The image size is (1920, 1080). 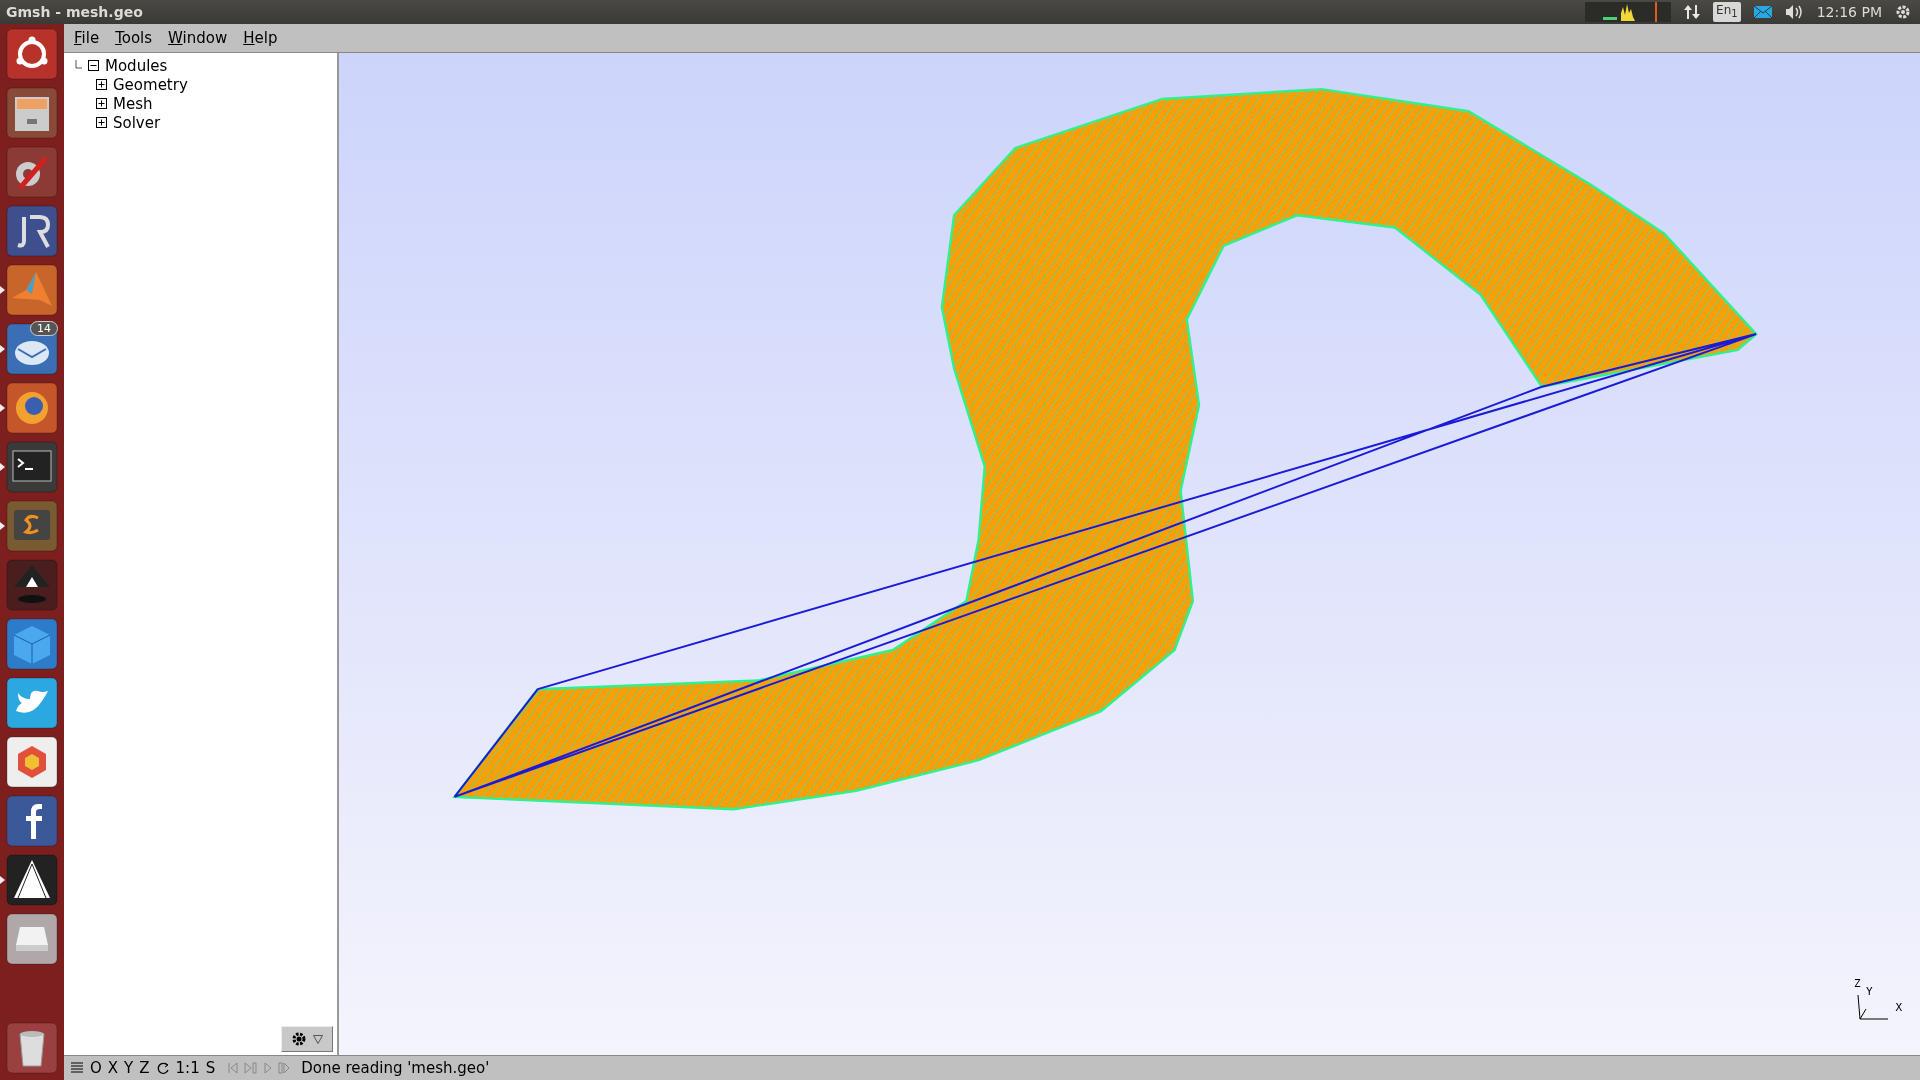 What do you see at coordinates (198, 38) in the screenshot?
I see `menu-item: Window` at bounding box center [198, 38].